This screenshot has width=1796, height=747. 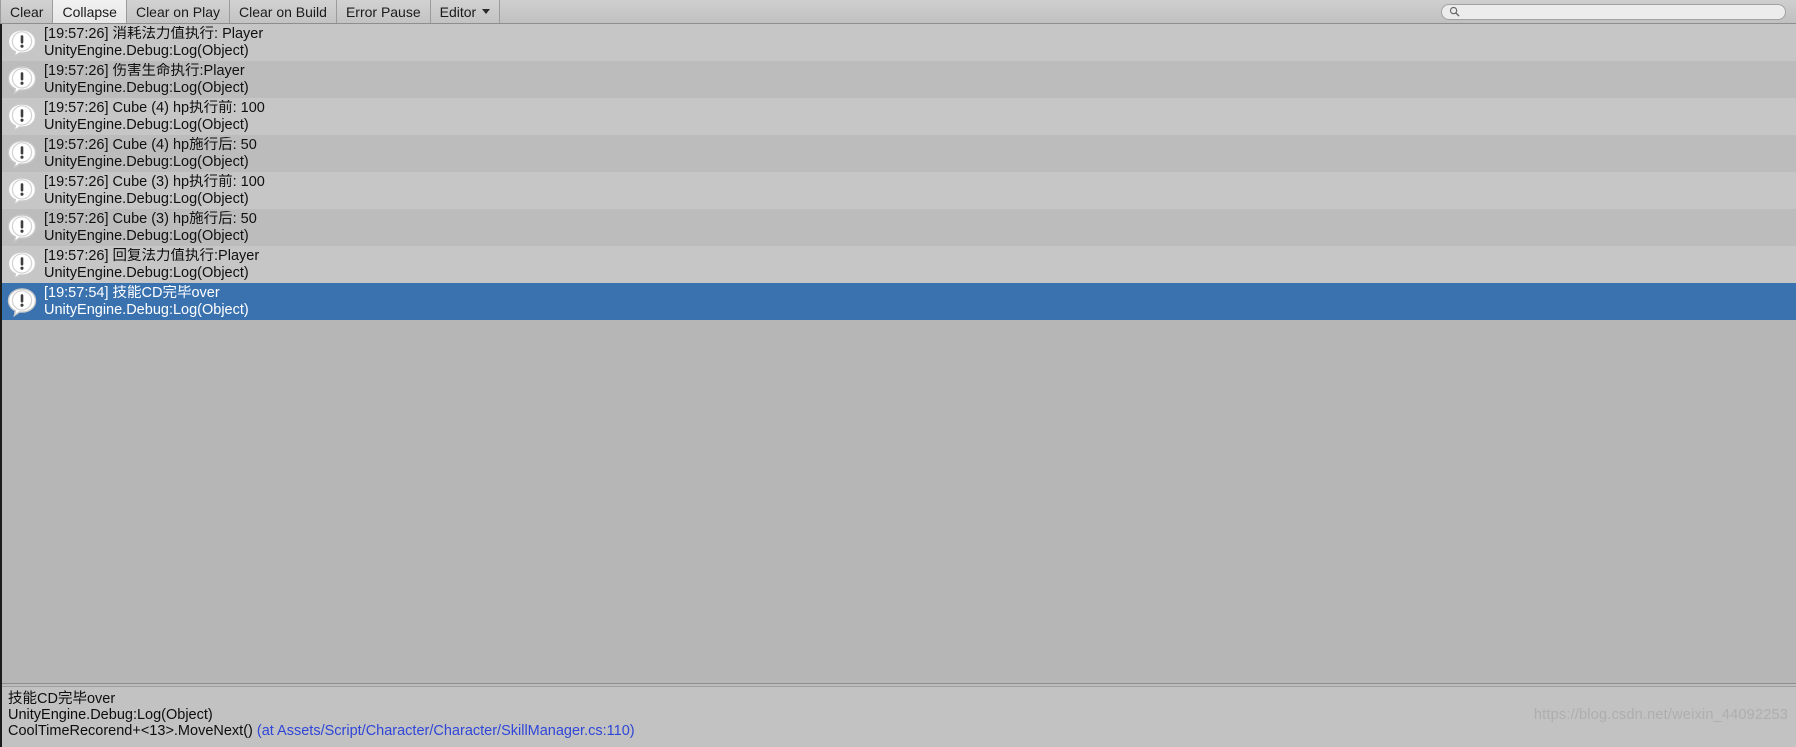 What do you see at coordinates (1454, 11) in the screenshot?
I see `search-icon` at bounding box center [1454, 11].